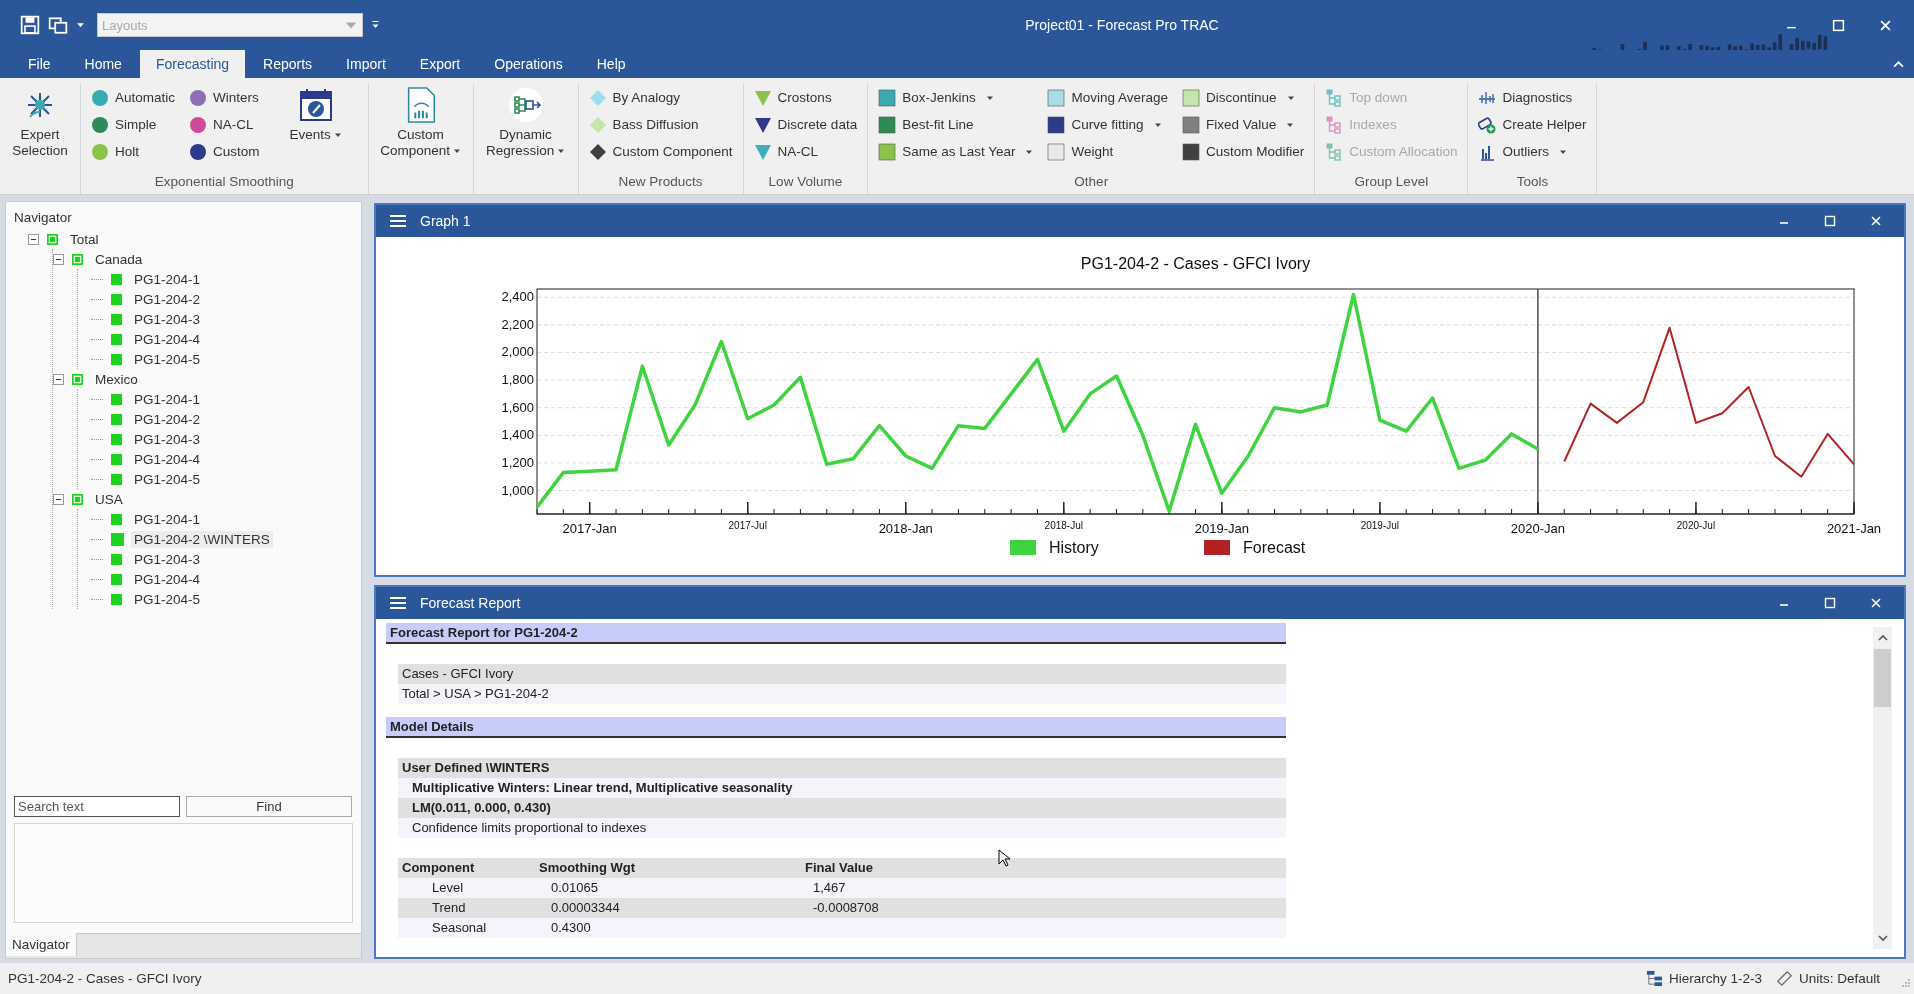  Describe the element at coordinates (1839, 978) in the screenshot. I see `status-item: Units: Default` at that location.